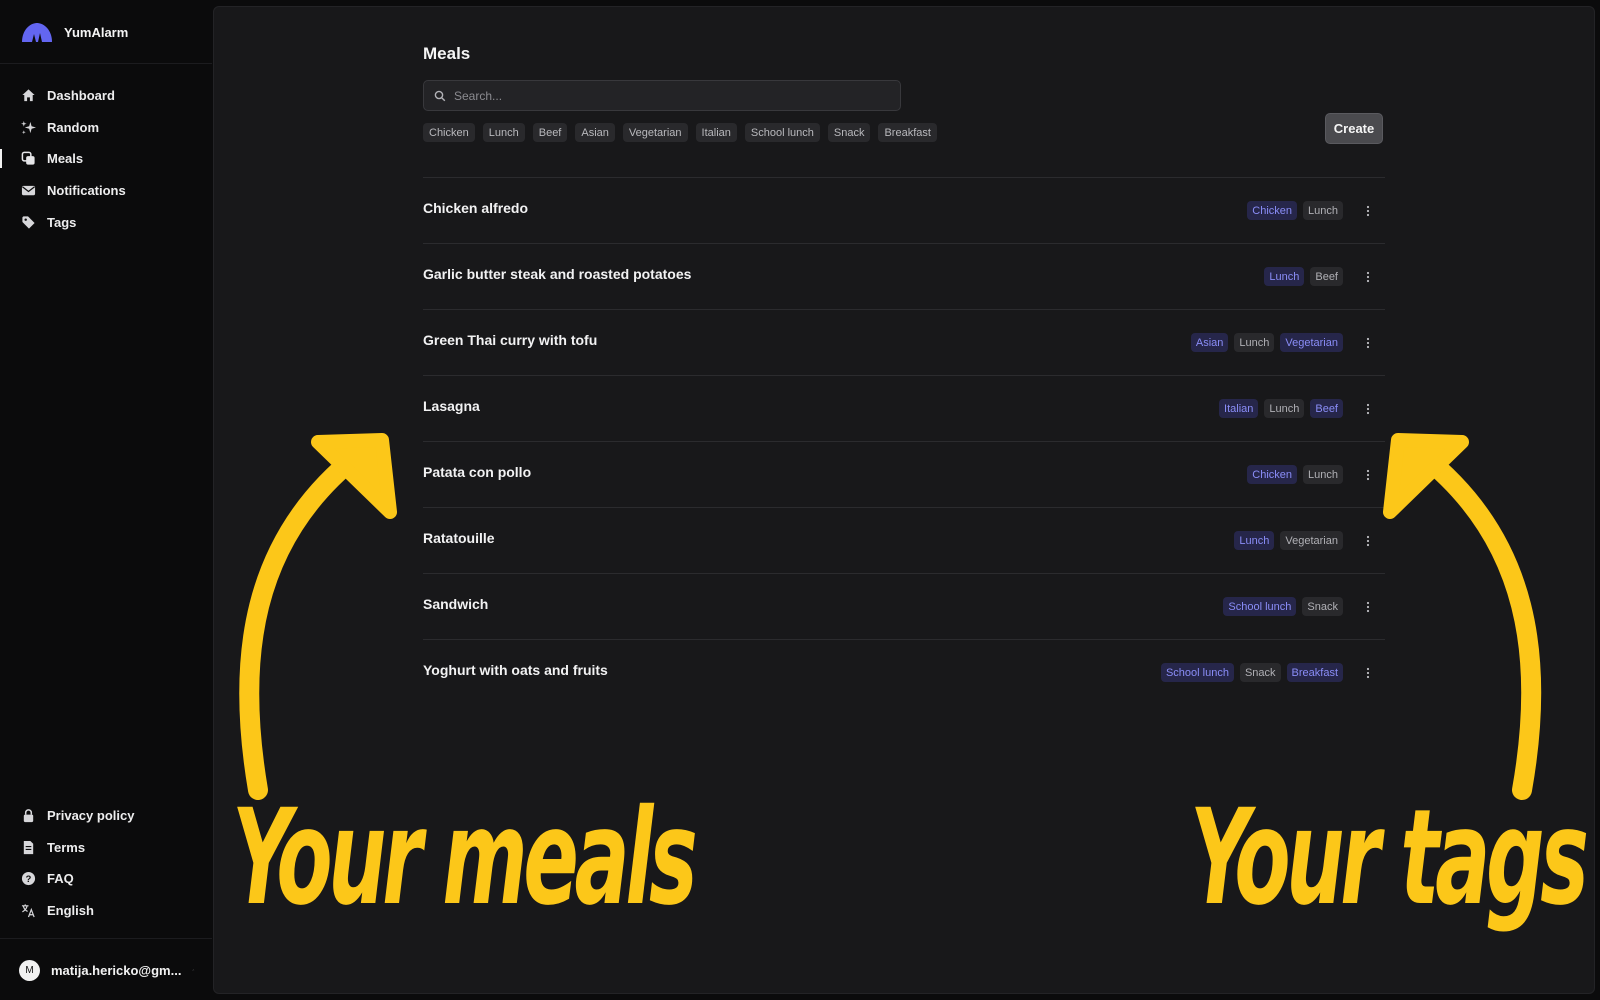 This screenshot has height=1000, width=1600. What do you see at coordinates (451, 406) in the screenshot?
I see `meal-title: Lasagna` at bounding box center [451, 406].